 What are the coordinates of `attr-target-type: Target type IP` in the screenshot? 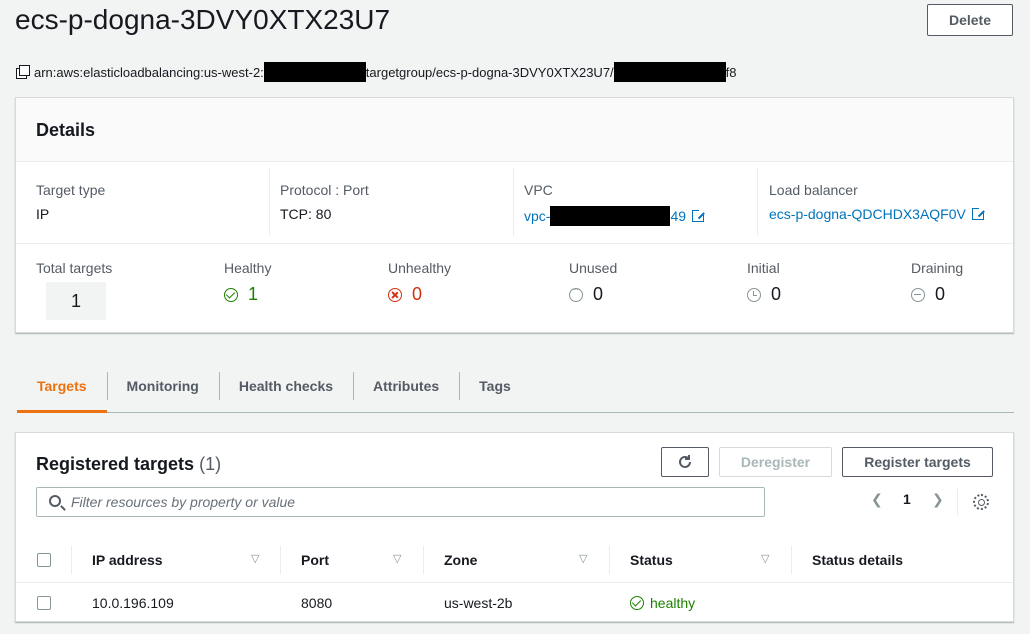 It's located at (70, 202).